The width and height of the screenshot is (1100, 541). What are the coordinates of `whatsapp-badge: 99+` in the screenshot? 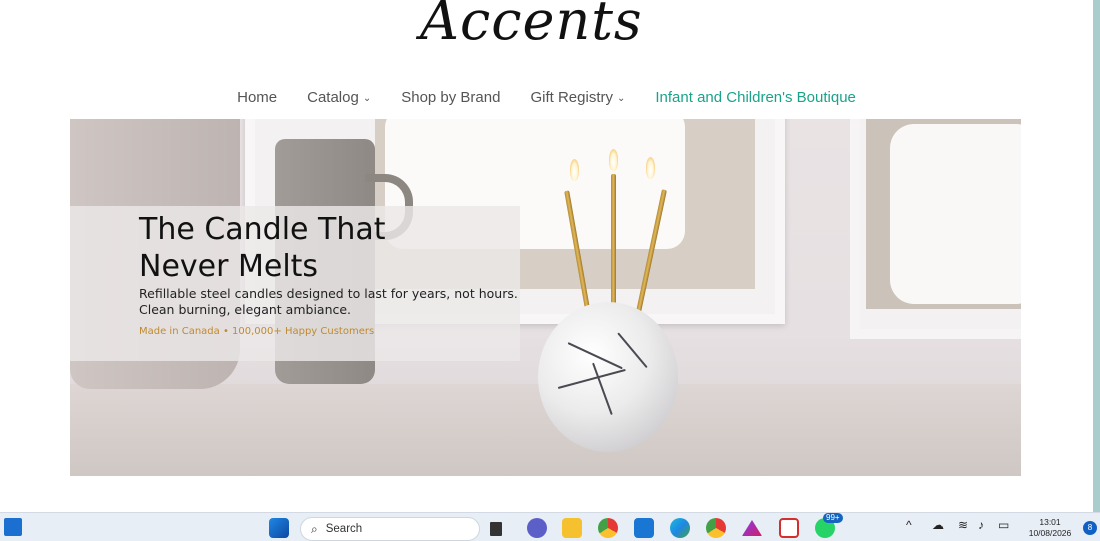 It's located at (833, 518).